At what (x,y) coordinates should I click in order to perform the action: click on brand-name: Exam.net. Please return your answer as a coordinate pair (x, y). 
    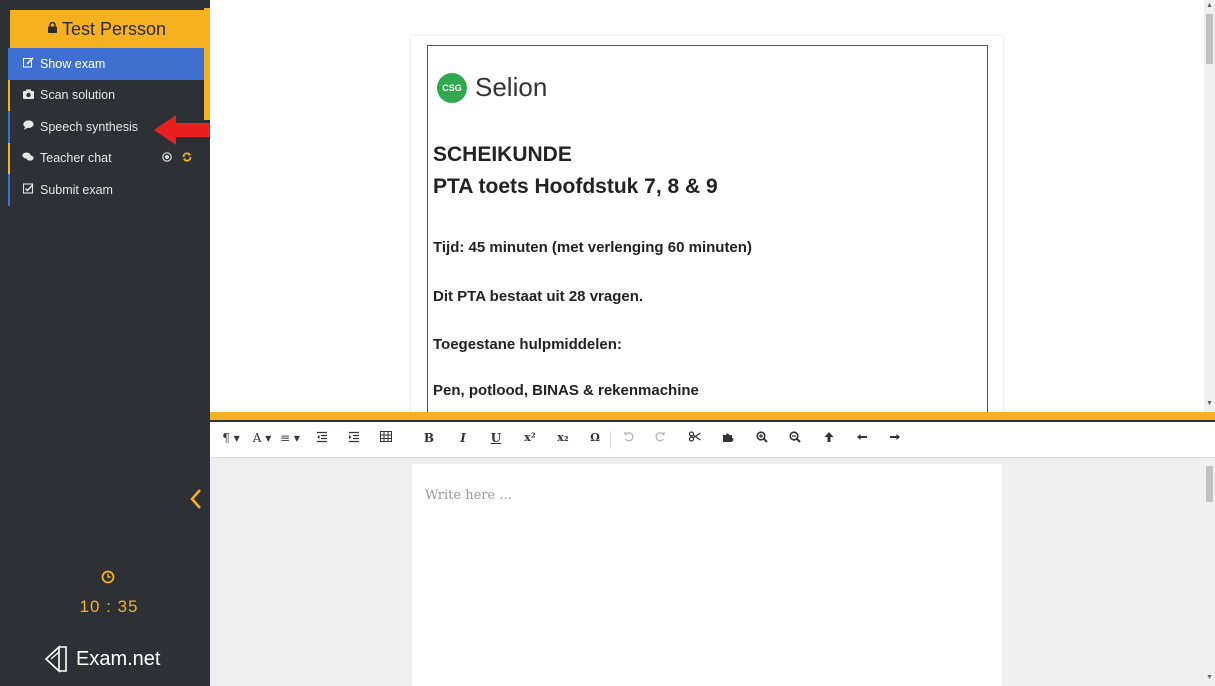
    Looking at the image, I should click on (118, 658).